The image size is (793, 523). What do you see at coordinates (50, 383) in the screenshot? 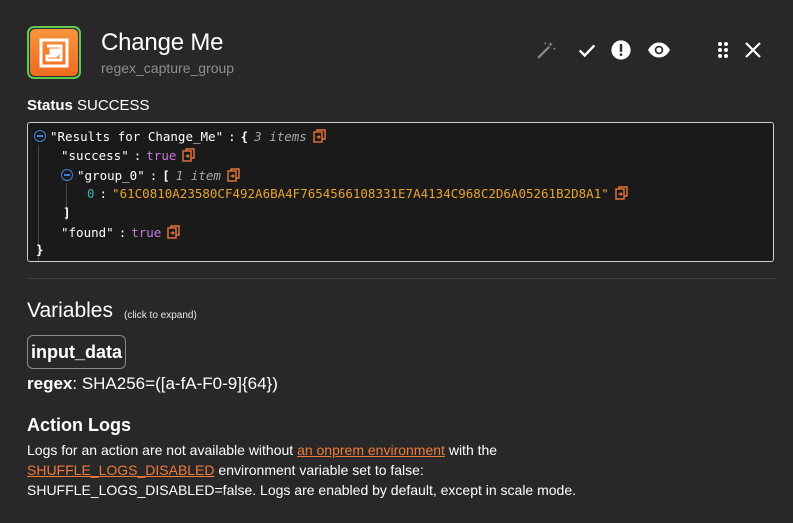
I see `variable-key: regex` at bounding box center [50, 383].